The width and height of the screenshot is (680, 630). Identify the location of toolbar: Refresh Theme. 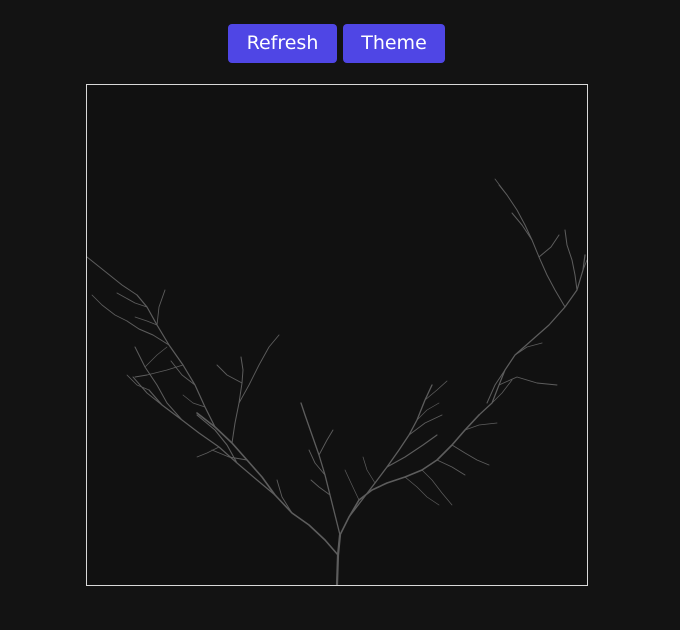
(336, 43).